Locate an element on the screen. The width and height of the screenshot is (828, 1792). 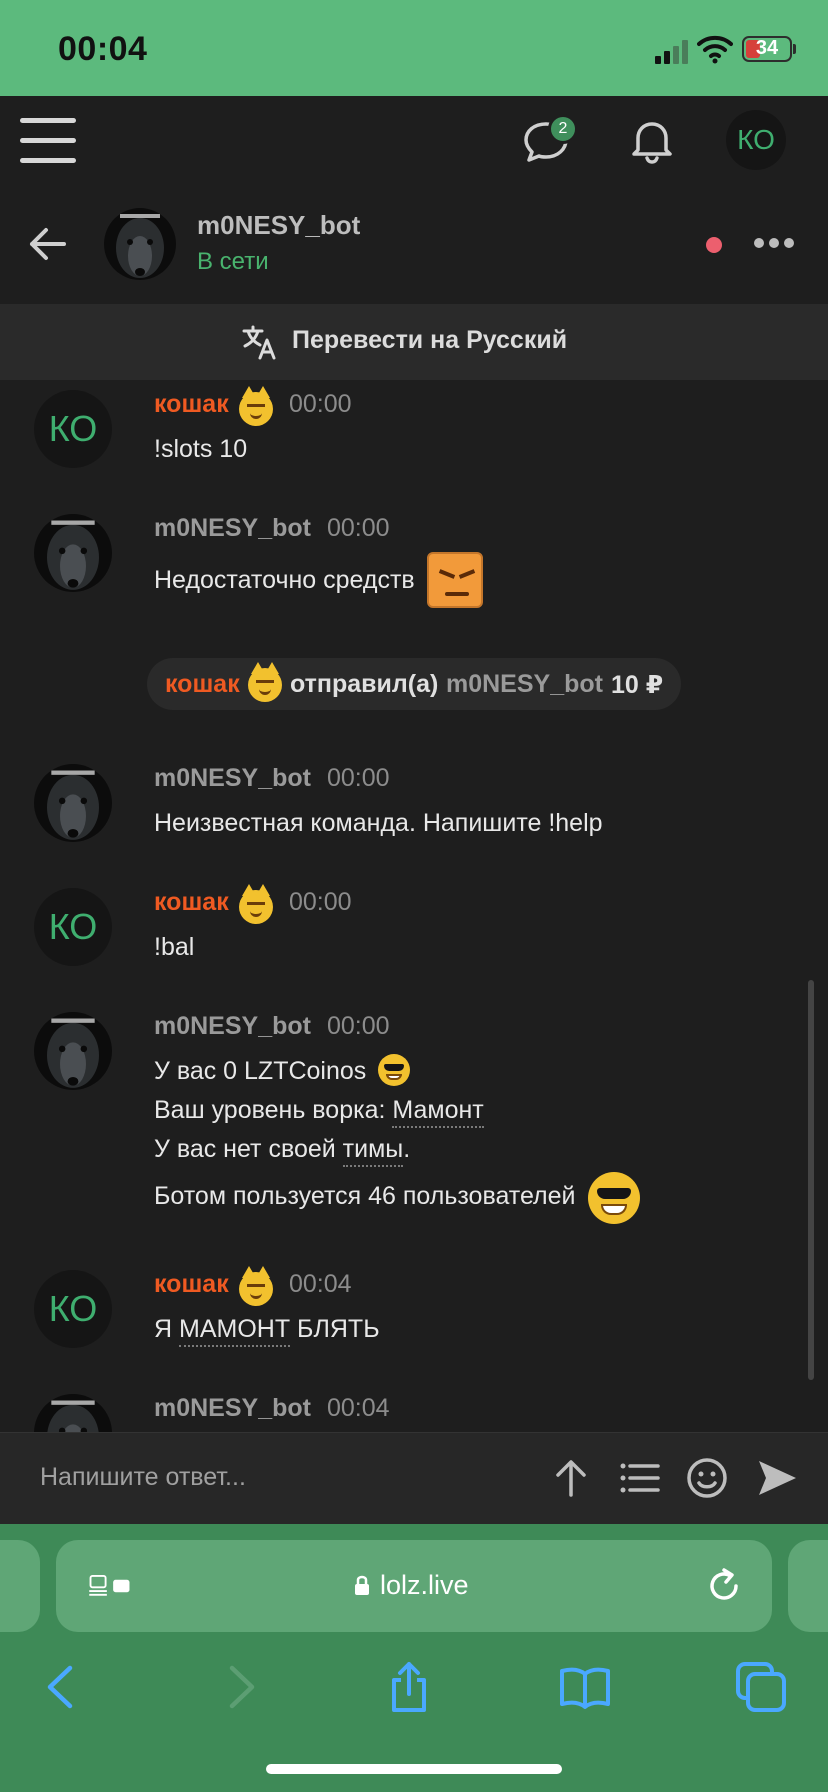
send-icon is located at coordinates (777, 1478).